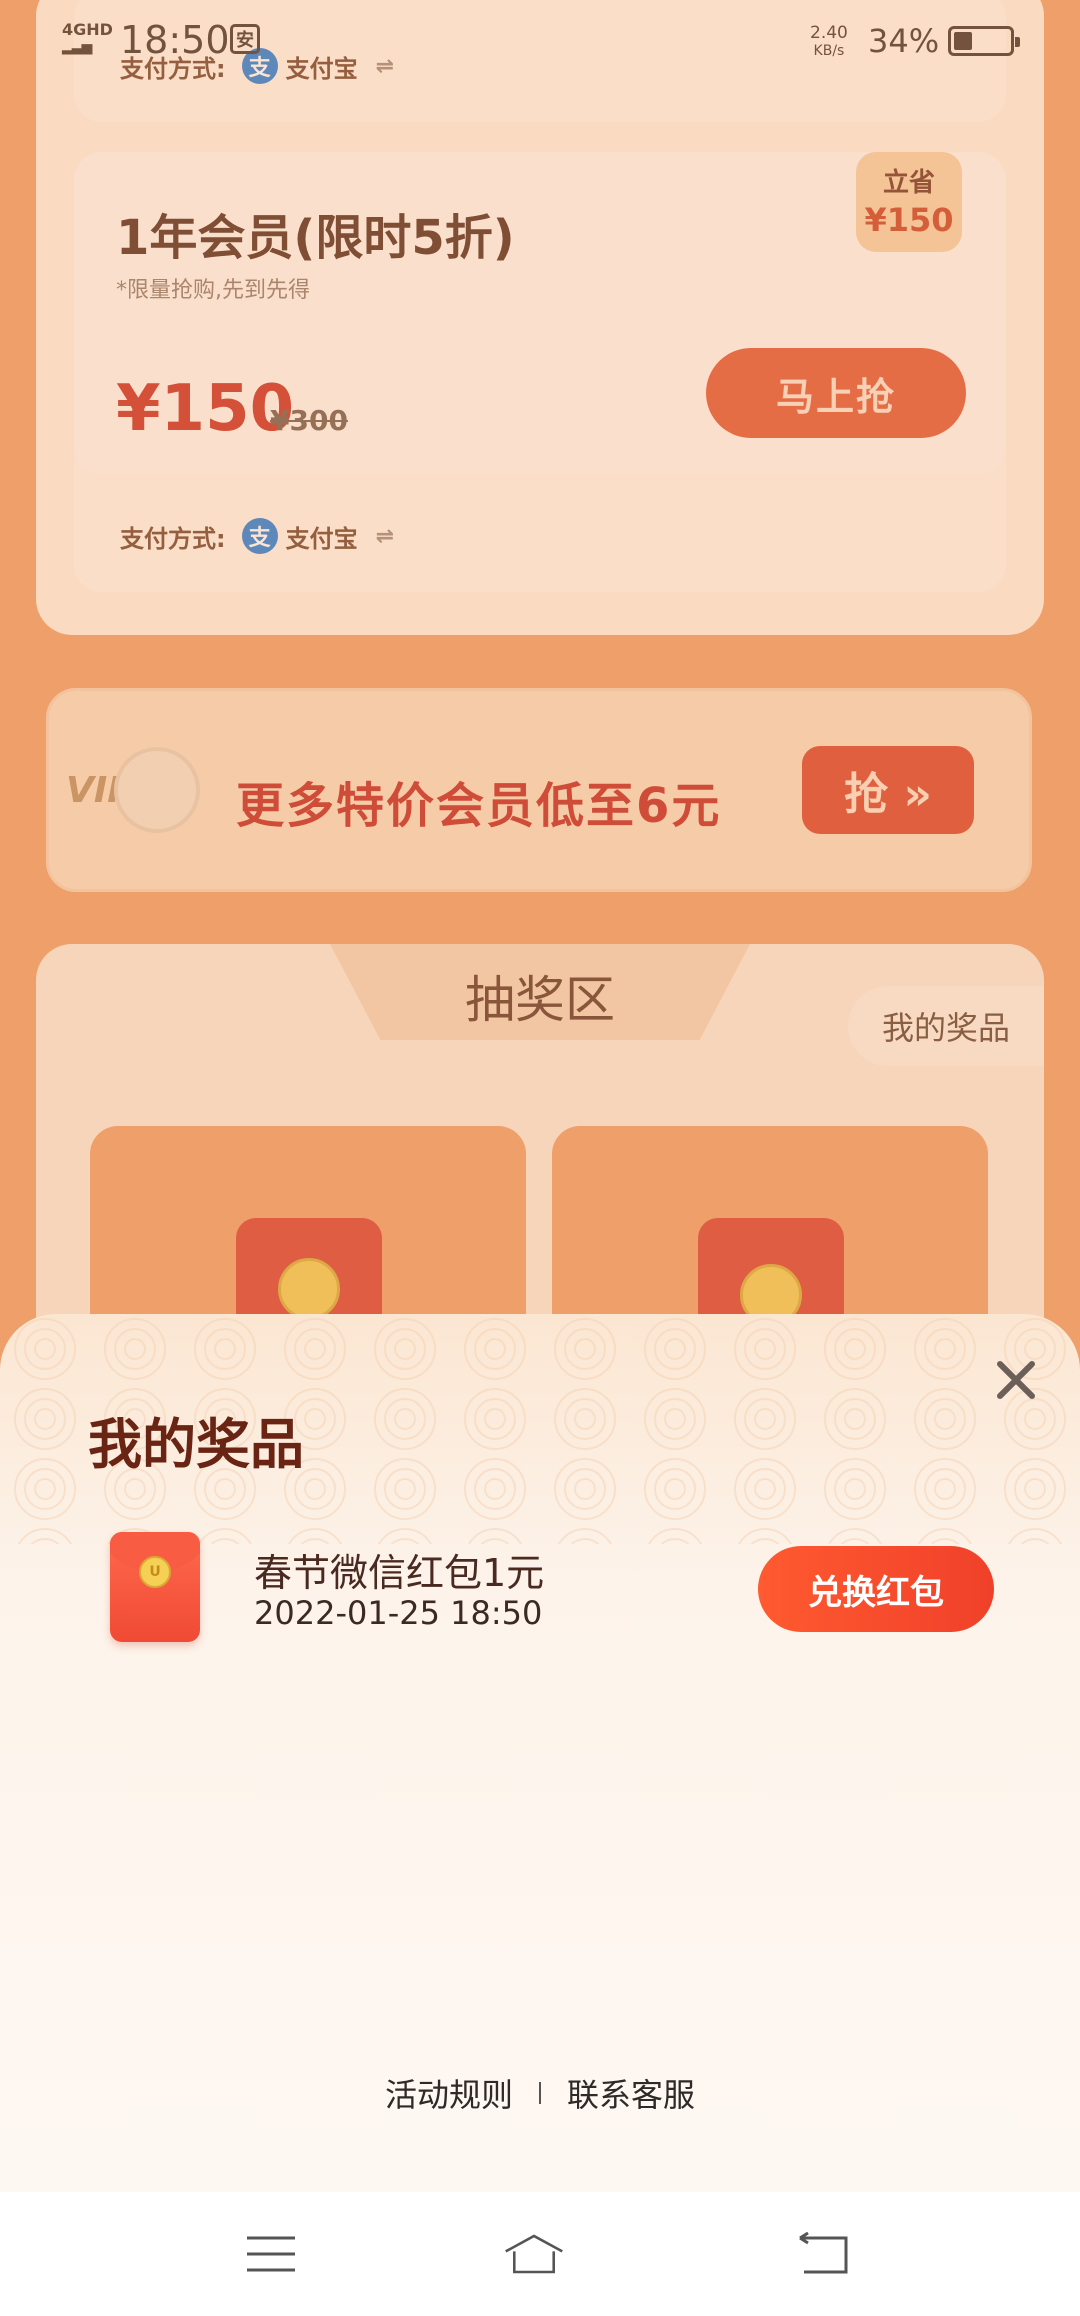  I want to click on divider, so click(540, 2093).